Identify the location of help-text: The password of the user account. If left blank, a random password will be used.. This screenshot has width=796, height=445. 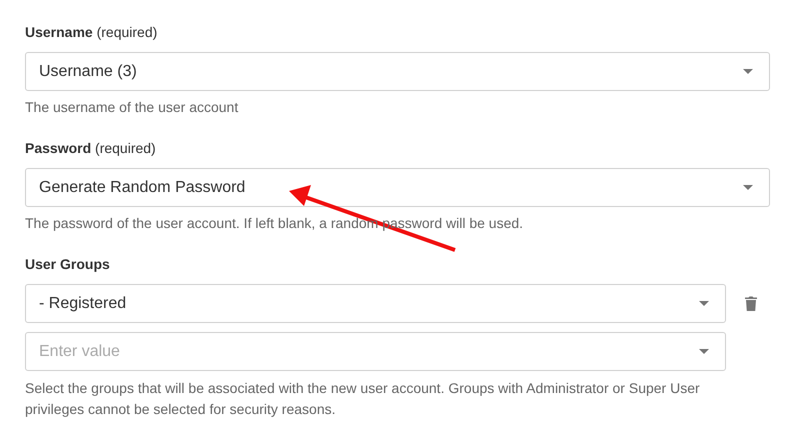
(274, 223).